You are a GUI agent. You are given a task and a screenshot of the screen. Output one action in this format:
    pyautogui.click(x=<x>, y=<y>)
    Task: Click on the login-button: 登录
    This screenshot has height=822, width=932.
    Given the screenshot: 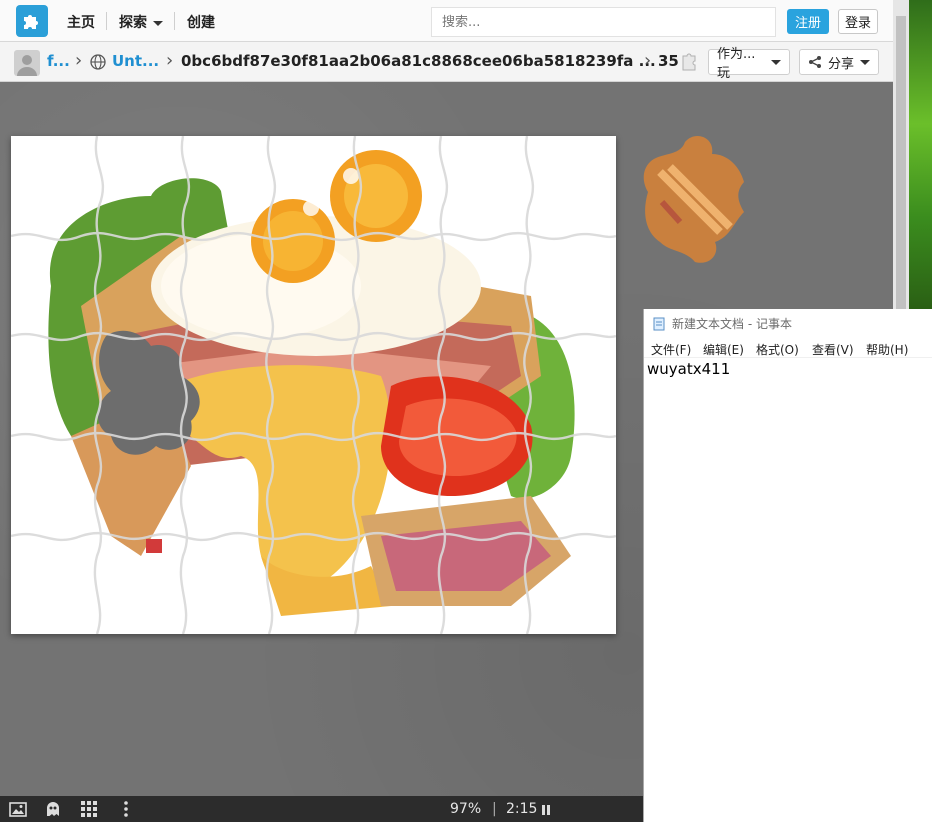 What is the action you would take?
    pyautogui.click(x=858, y=21)
    